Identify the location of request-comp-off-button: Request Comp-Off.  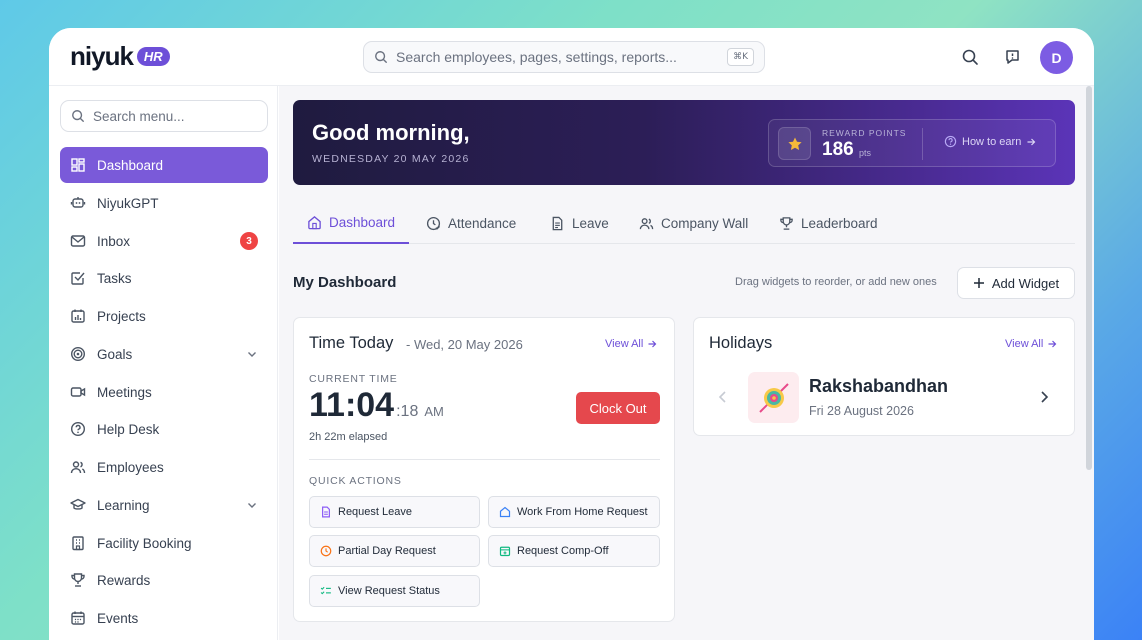
(574, 551).